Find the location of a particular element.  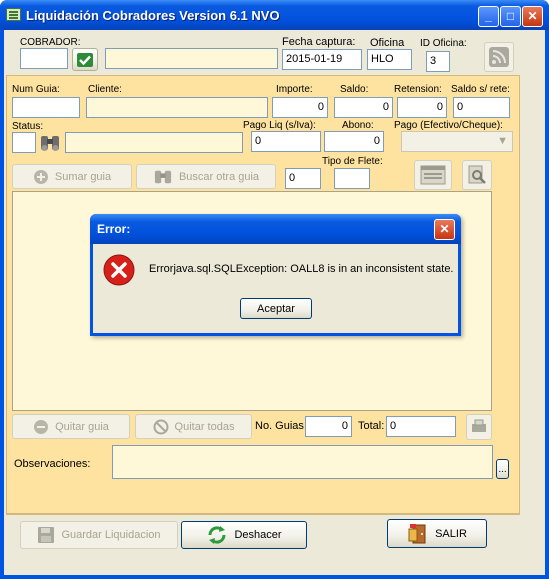

quitar-guia-label: Quitar guia is located at coordinates (82, 426).